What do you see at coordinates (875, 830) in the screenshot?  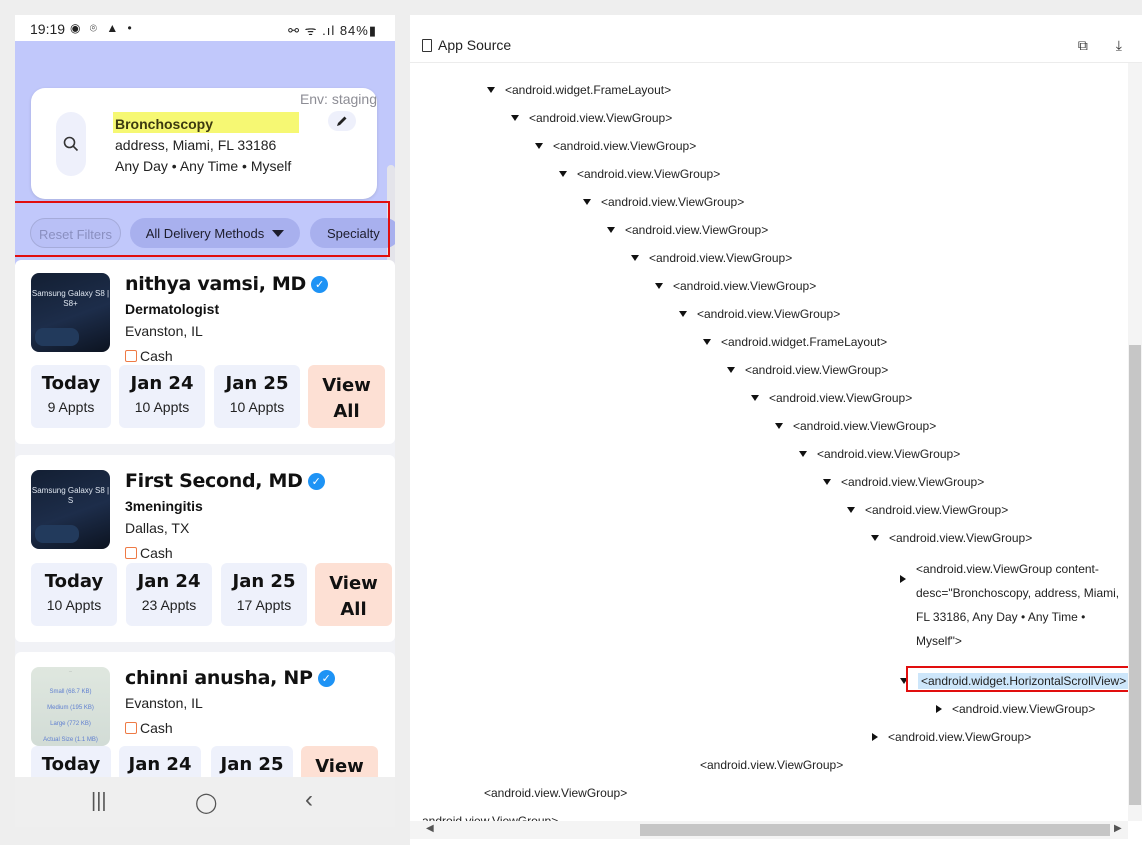 I see `horizontal-scroll-thumb` at bounding box center [875, 830].